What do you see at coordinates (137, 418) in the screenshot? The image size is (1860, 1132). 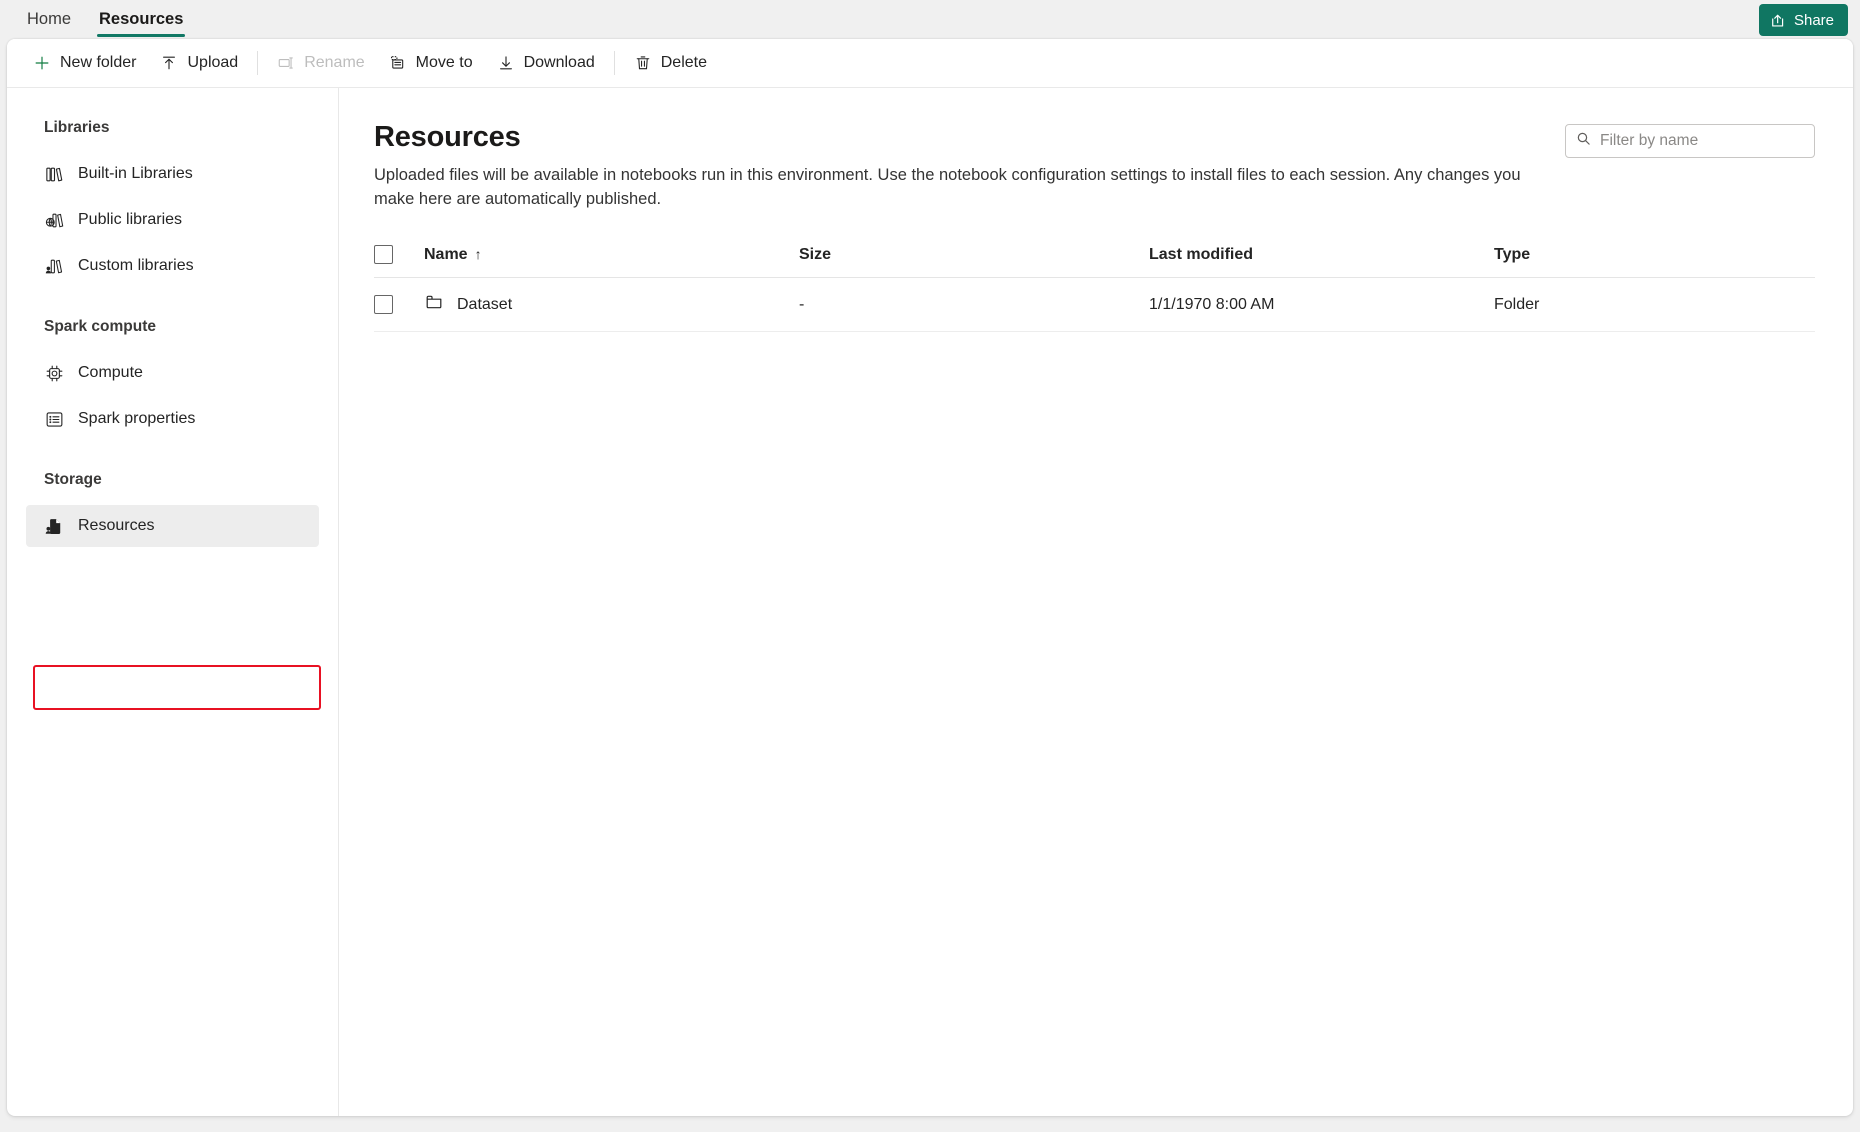 I see `sidebar-label: Spark properties` at bounding box center [137, 418].